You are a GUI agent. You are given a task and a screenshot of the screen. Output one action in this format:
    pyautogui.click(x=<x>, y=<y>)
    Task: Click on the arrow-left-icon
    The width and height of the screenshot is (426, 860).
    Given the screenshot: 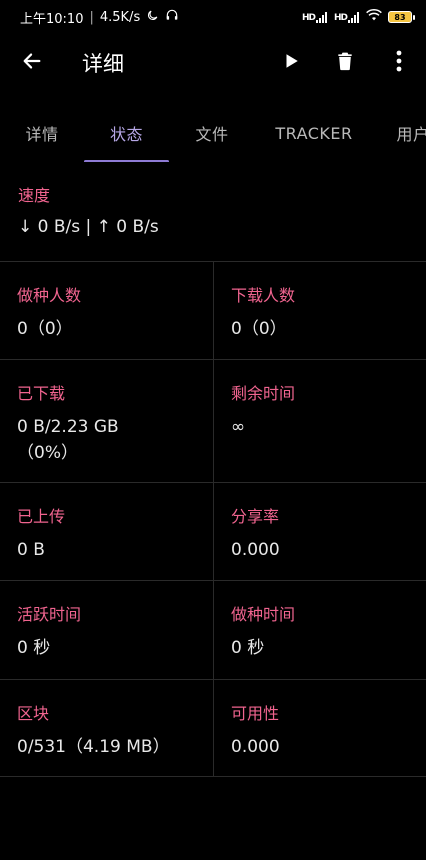 What is the action you would take?
    pyautogui.click(x=32, y=63)
    